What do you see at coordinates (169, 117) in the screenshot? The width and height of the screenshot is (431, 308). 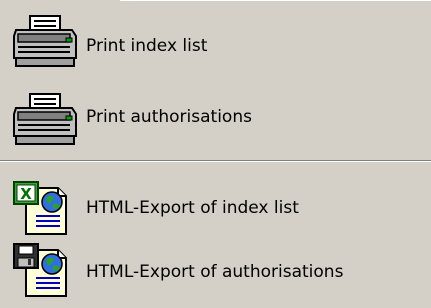 I see `menu-item-label: Print authorisations` at bounding box center [169, 117].